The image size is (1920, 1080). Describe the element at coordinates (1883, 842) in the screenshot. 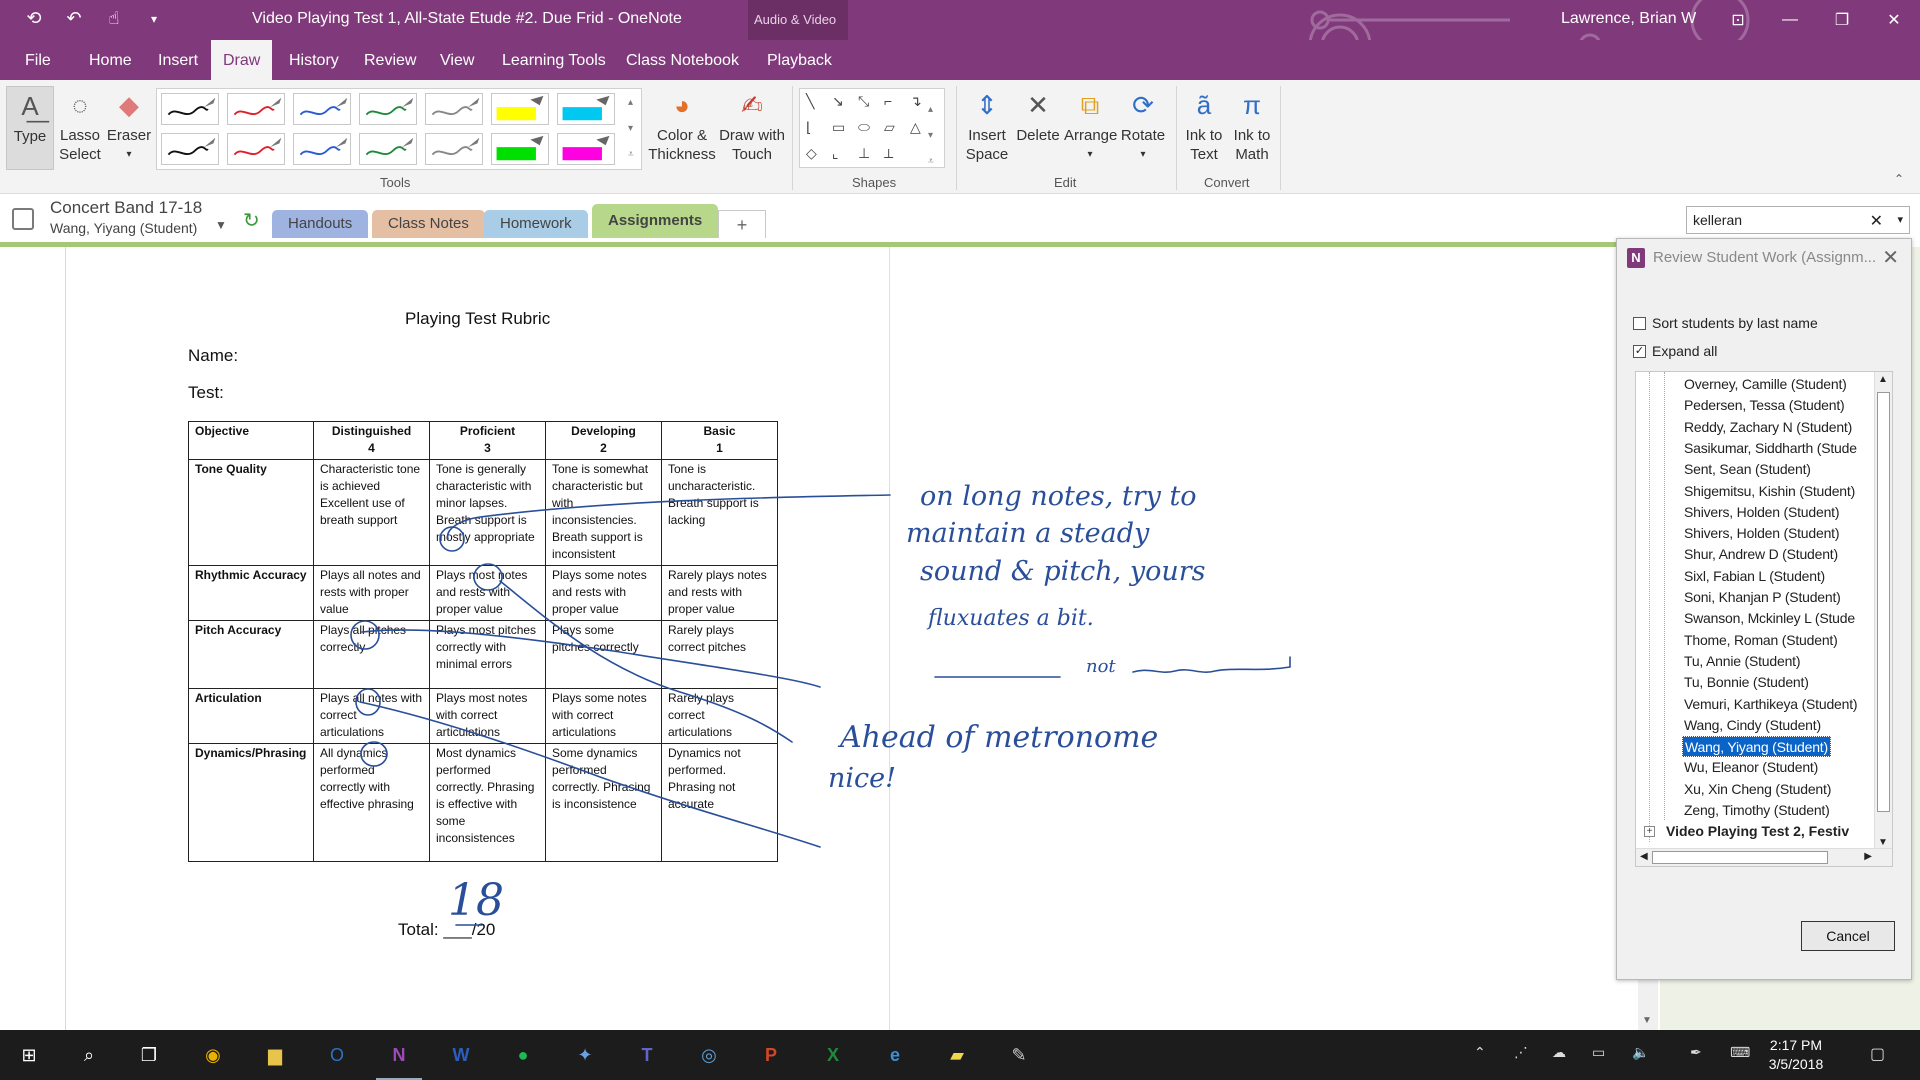

I see `scroll-down-icon: ▼` at that location.